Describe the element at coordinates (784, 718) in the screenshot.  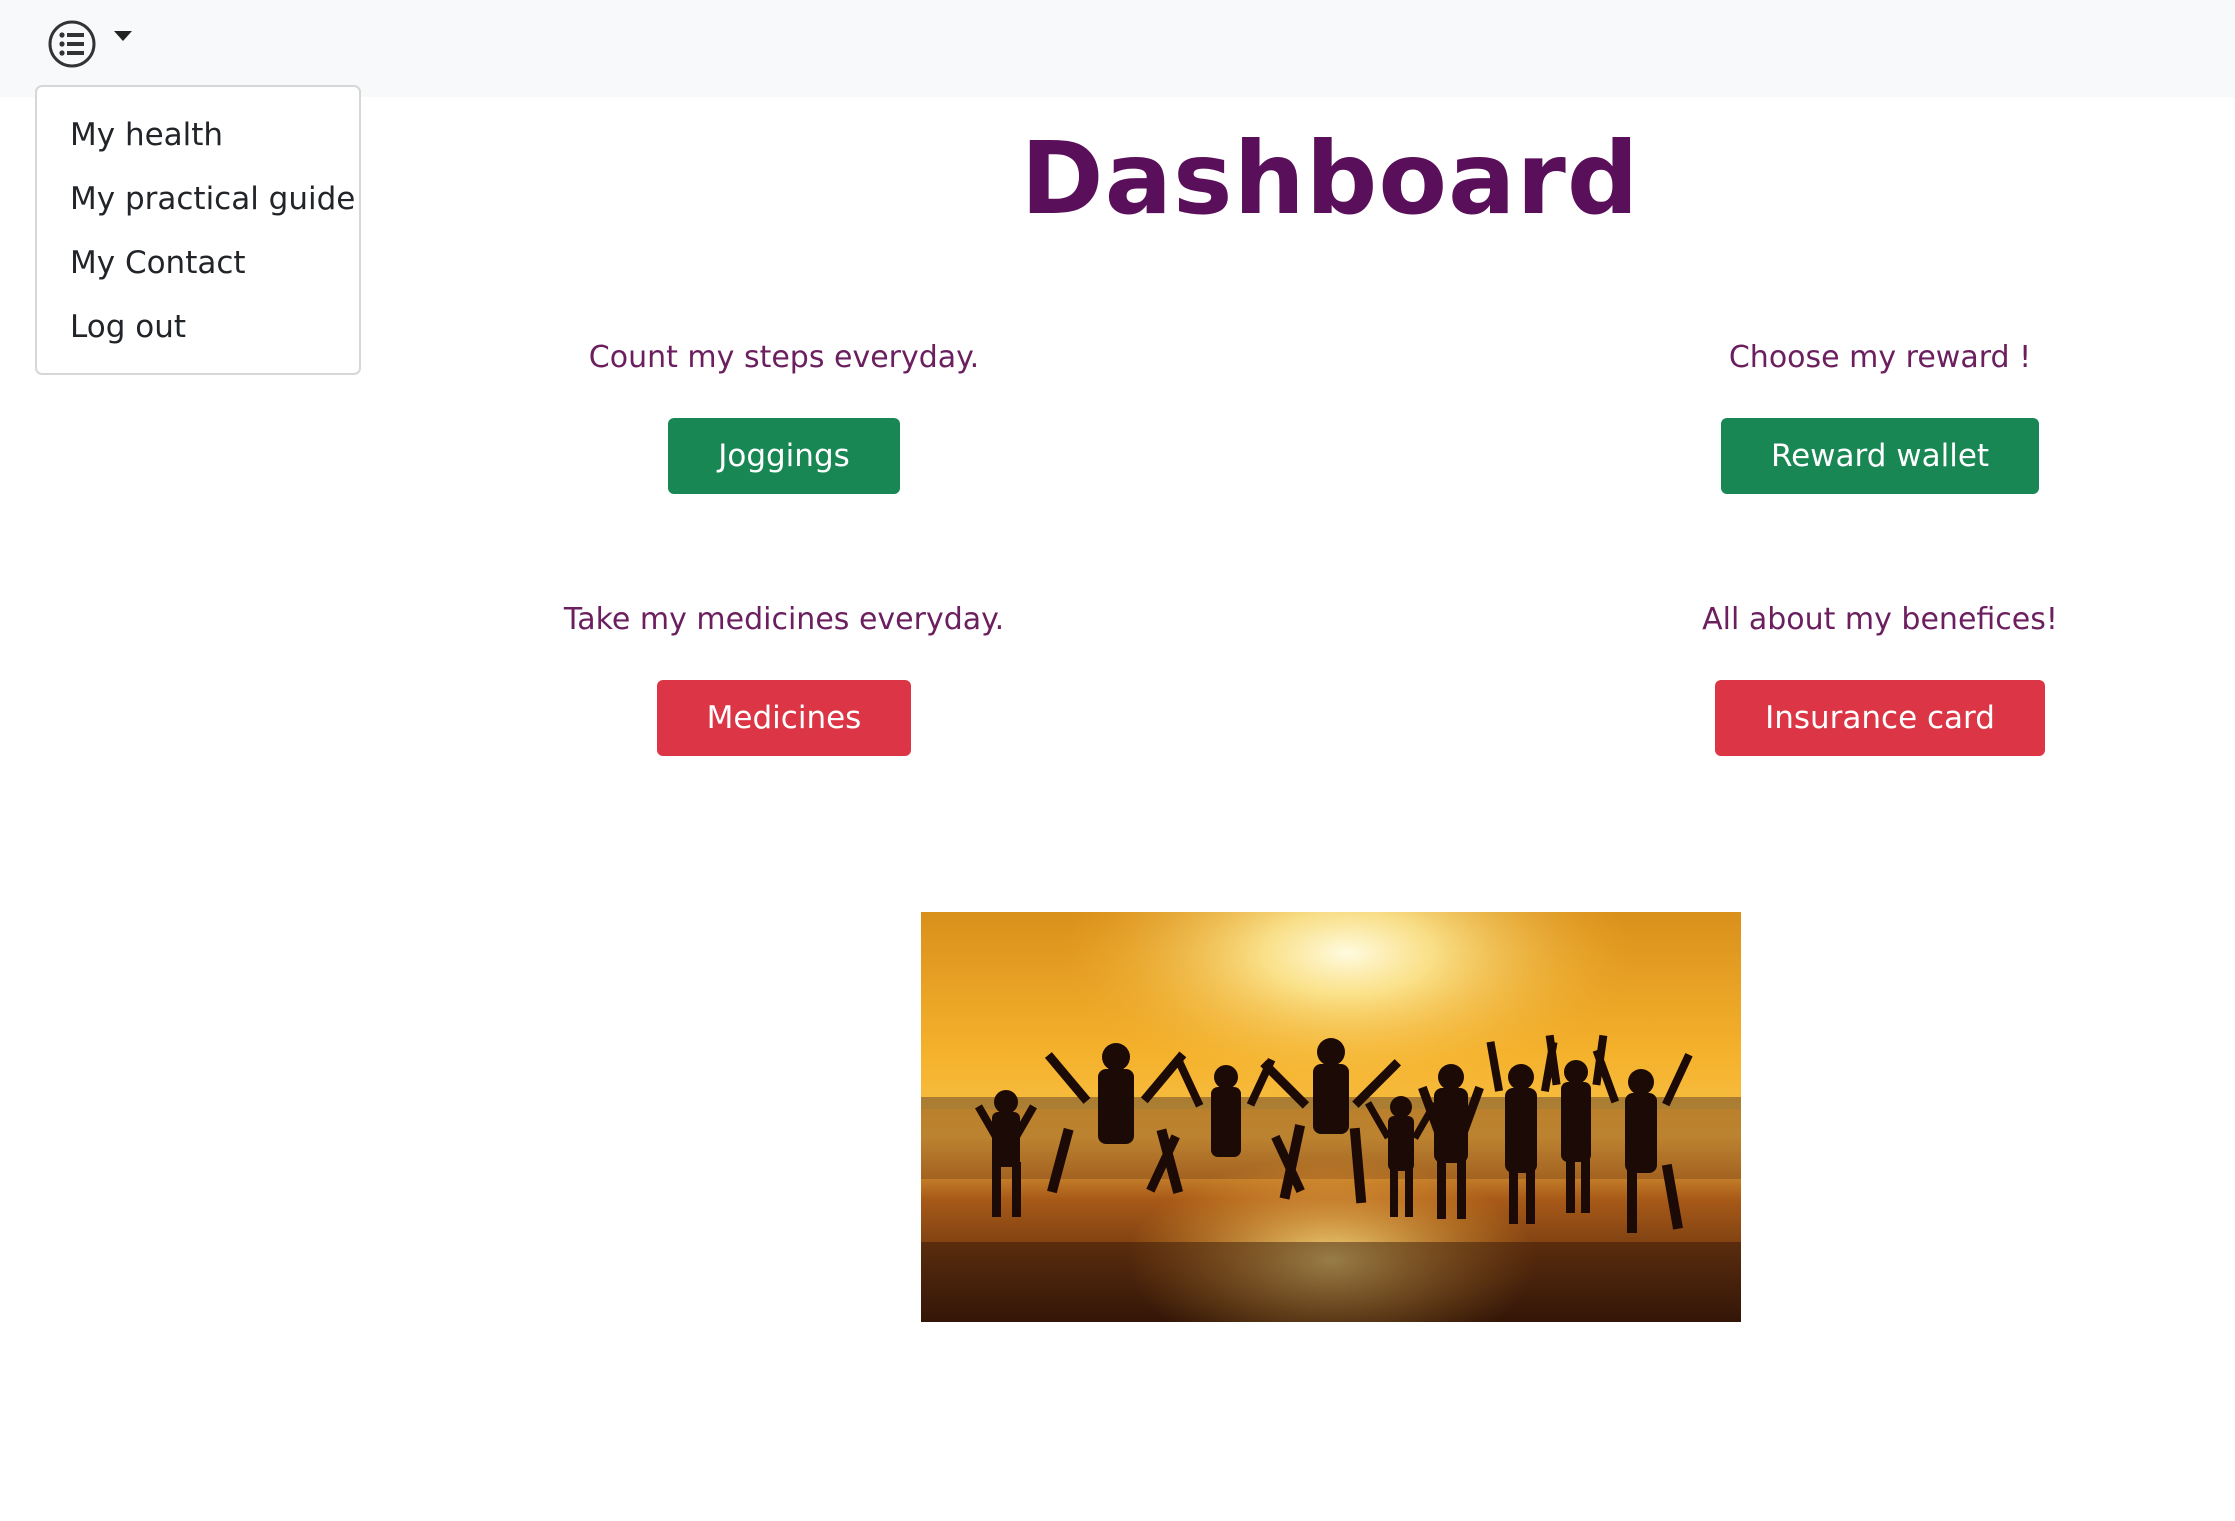
I see `medicines-button: Medicines` at that location.